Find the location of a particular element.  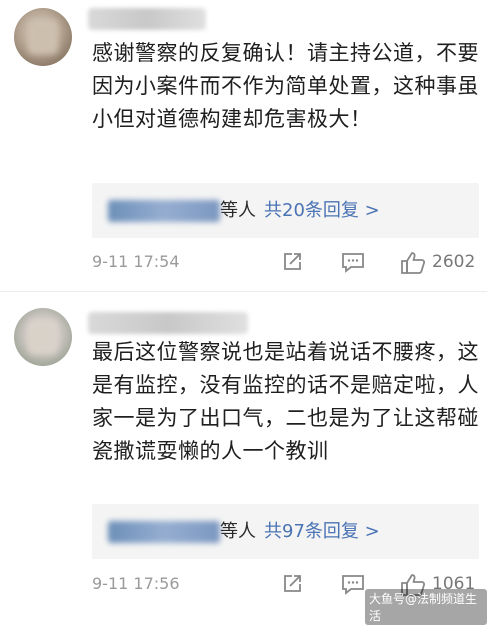

replies-count-link: 共20条回复 > is located at coordinates (322, 209).